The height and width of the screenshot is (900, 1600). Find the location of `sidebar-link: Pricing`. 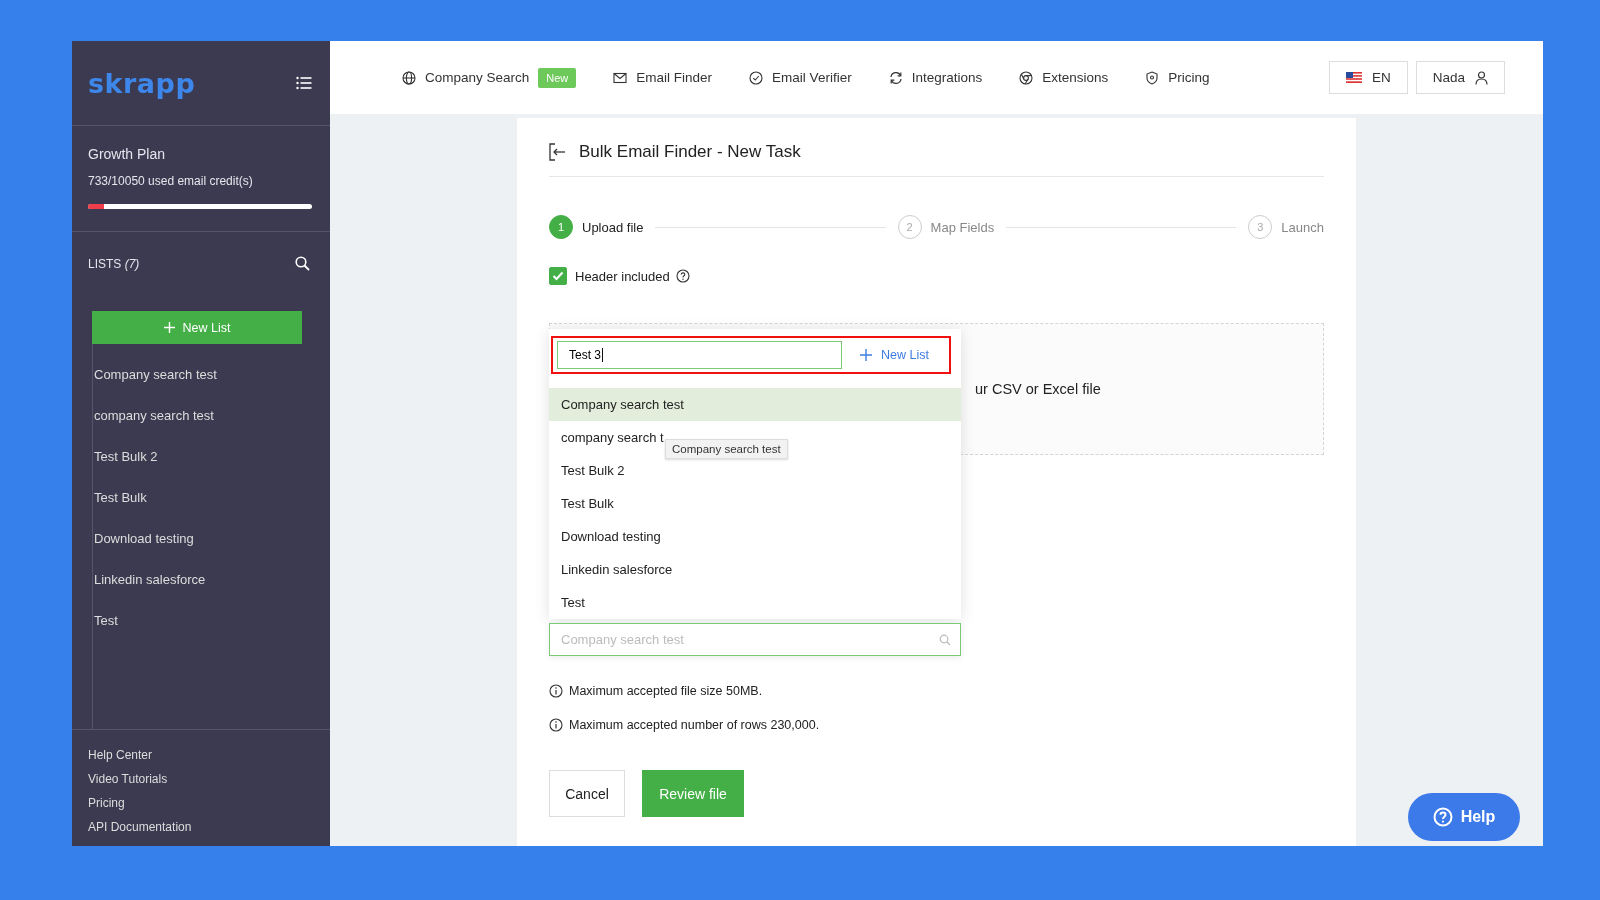

sidebar-link: Pricing is located at coordinates (201, 803).